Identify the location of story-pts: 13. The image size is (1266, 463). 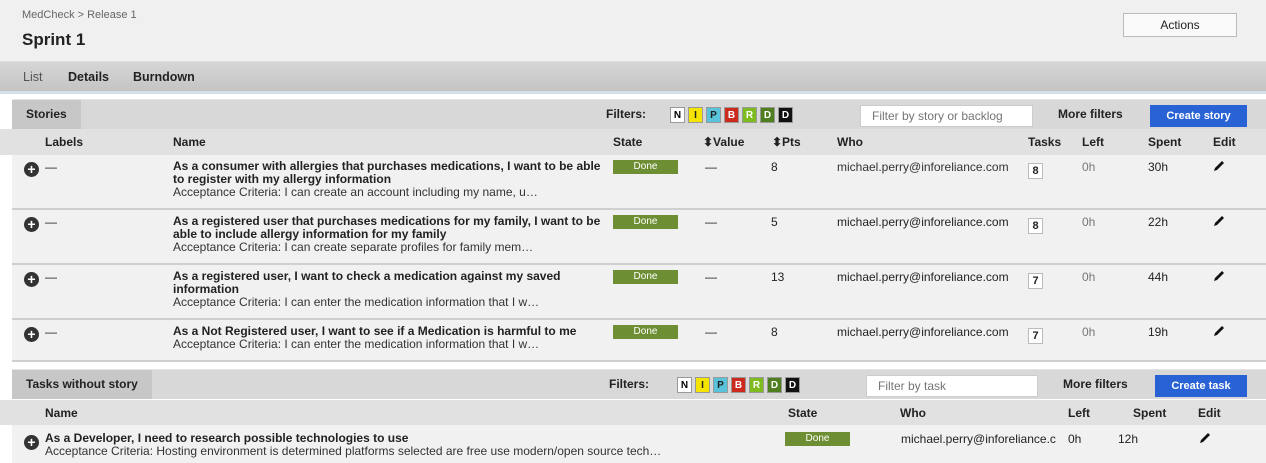
(778, 277).